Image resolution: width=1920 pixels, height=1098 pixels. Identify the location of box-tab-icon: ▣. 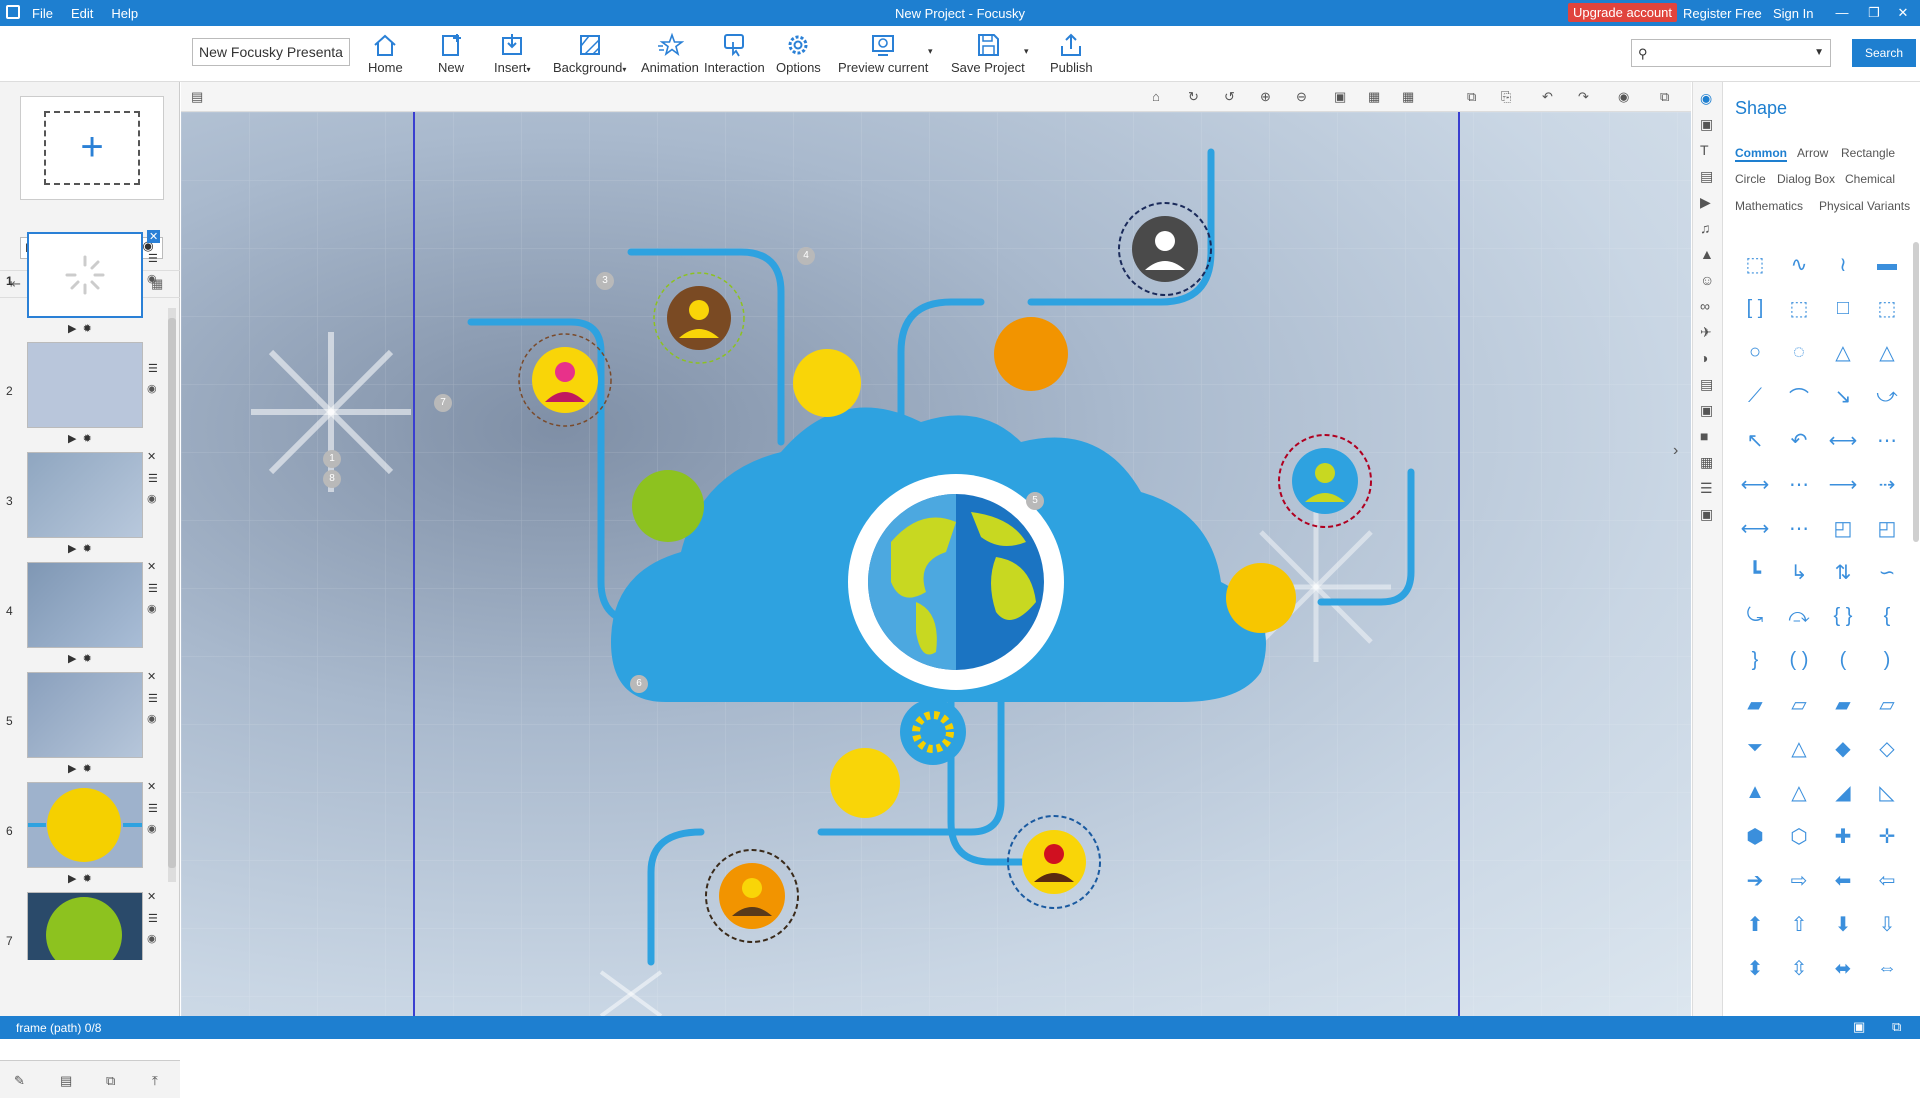
(1706, 514).